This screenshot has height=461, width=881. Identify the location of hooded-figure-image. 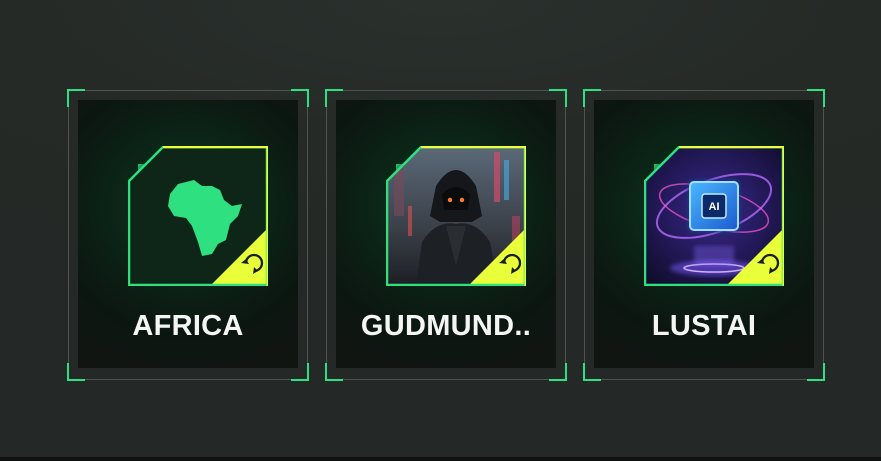
(456, 216).